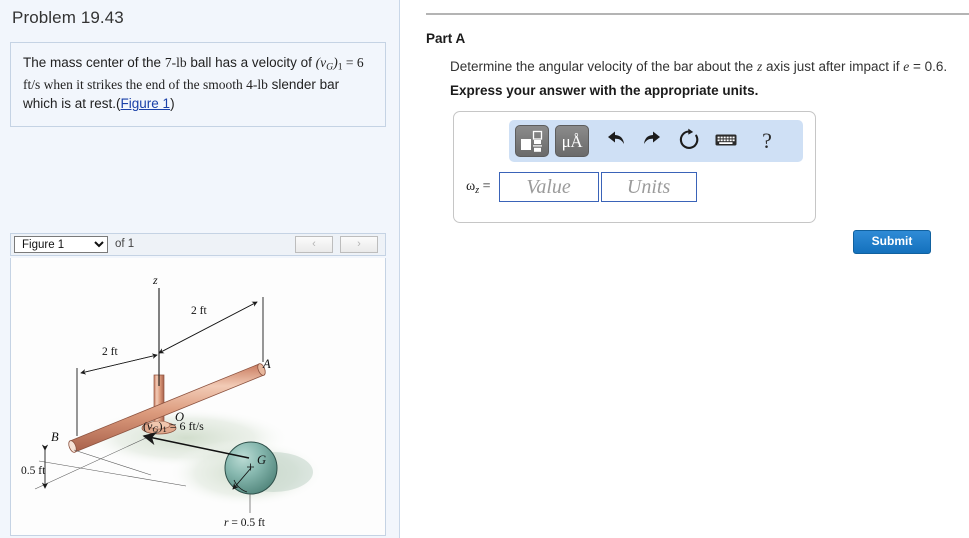 This screenshot has height=538, width=969. I want to click on undo-icon-glyph, so click(616, 137).